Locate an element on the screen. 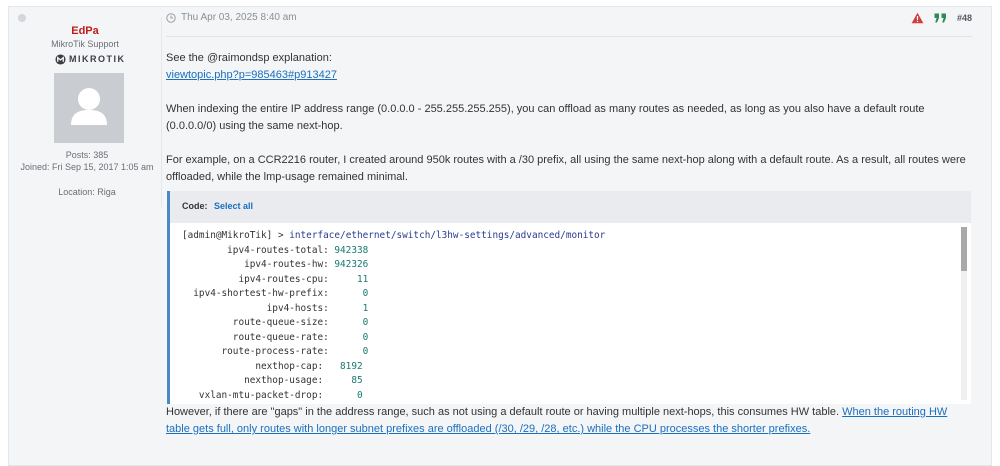 This screenshot has height=466, width=1000. code-value: 1 is located at coordinates (348, 308).